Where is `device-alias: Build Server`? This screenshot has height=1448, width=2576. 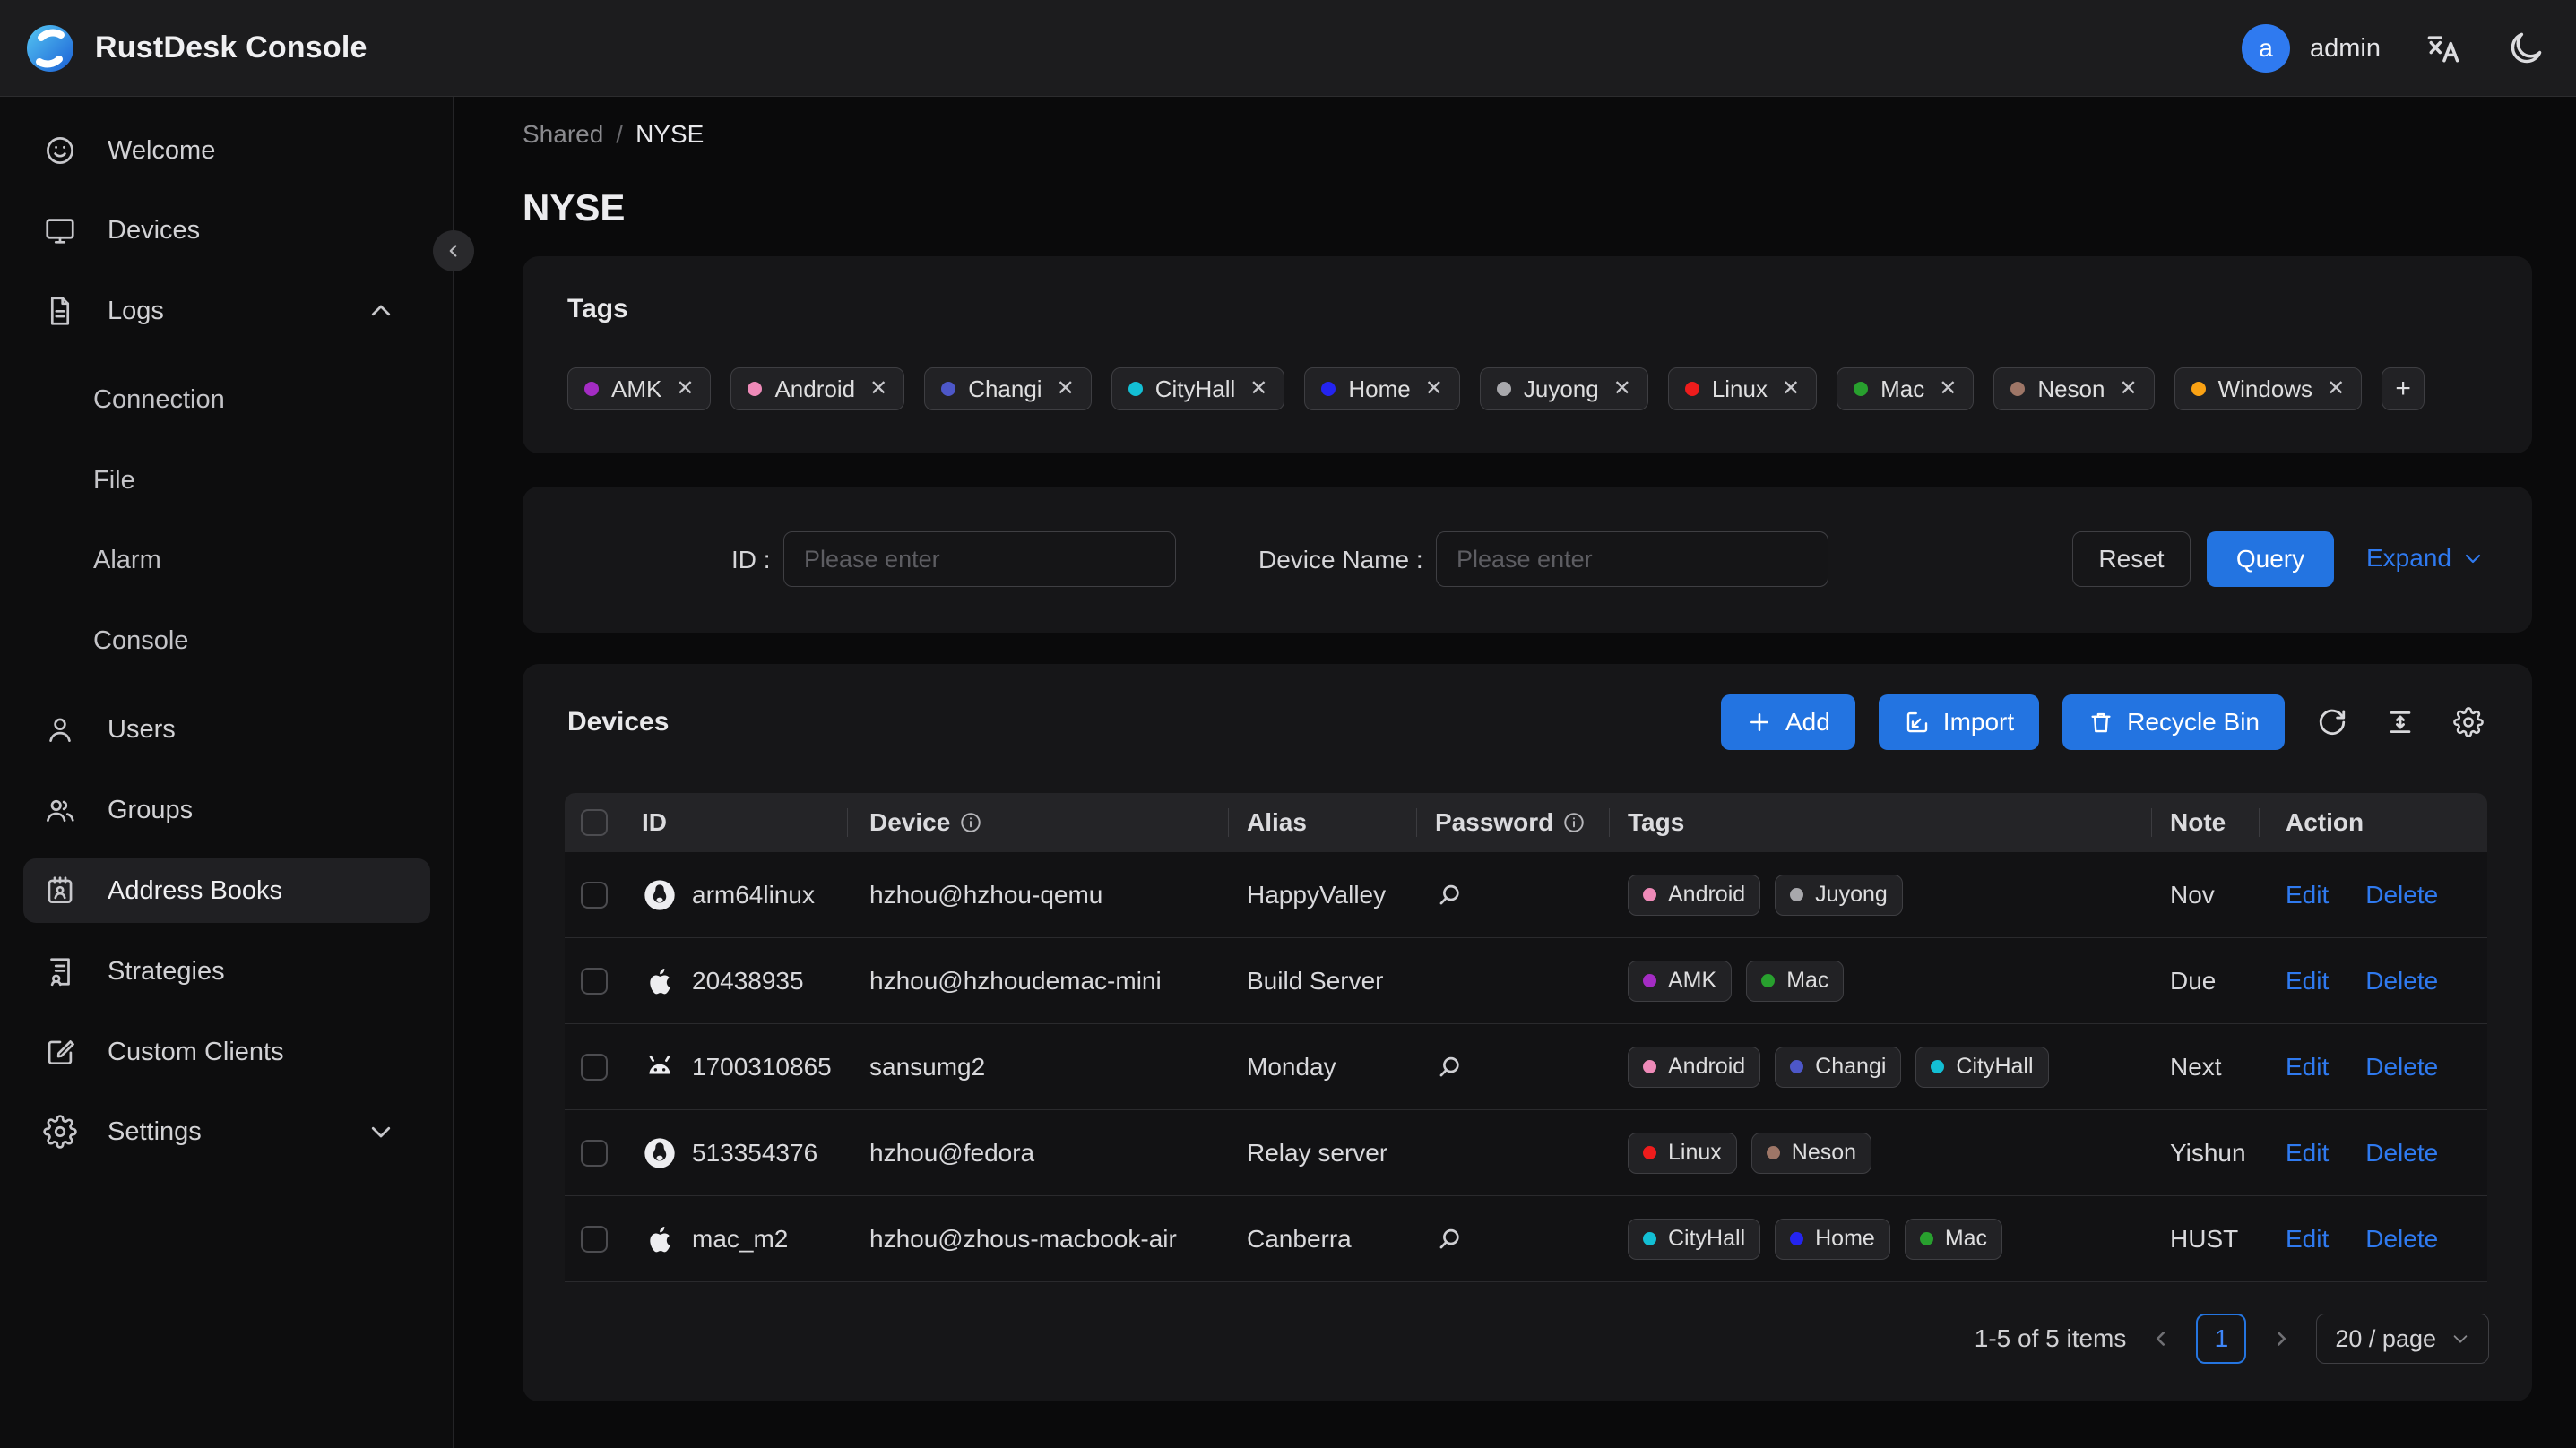
device-alias: Build Server is located at coordinates (1315, 981).